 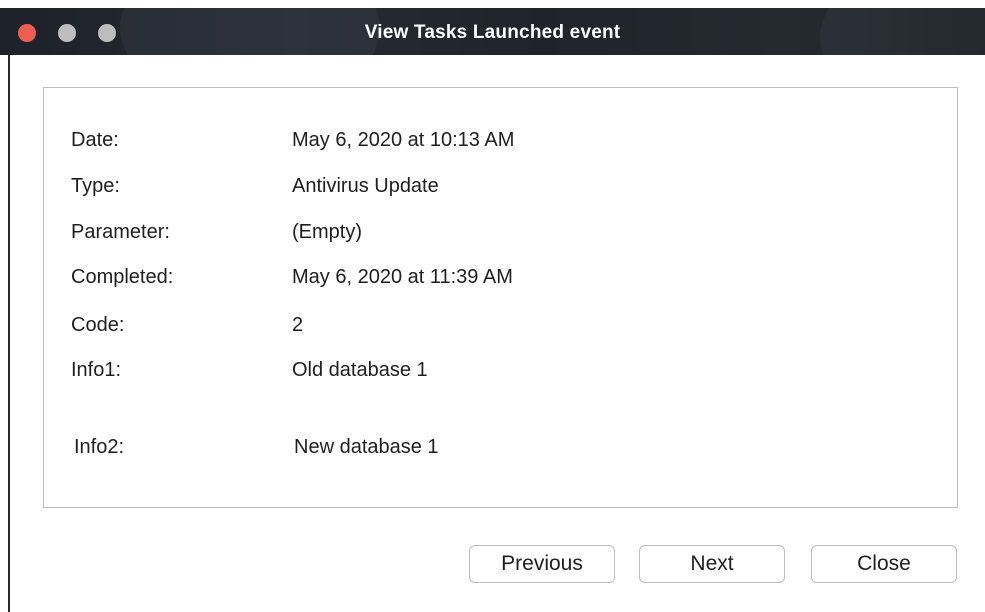 What do you see at coordinates (712, 564) in the screenshot?
I see `next-button: Next` at bounding box center [712, 564].